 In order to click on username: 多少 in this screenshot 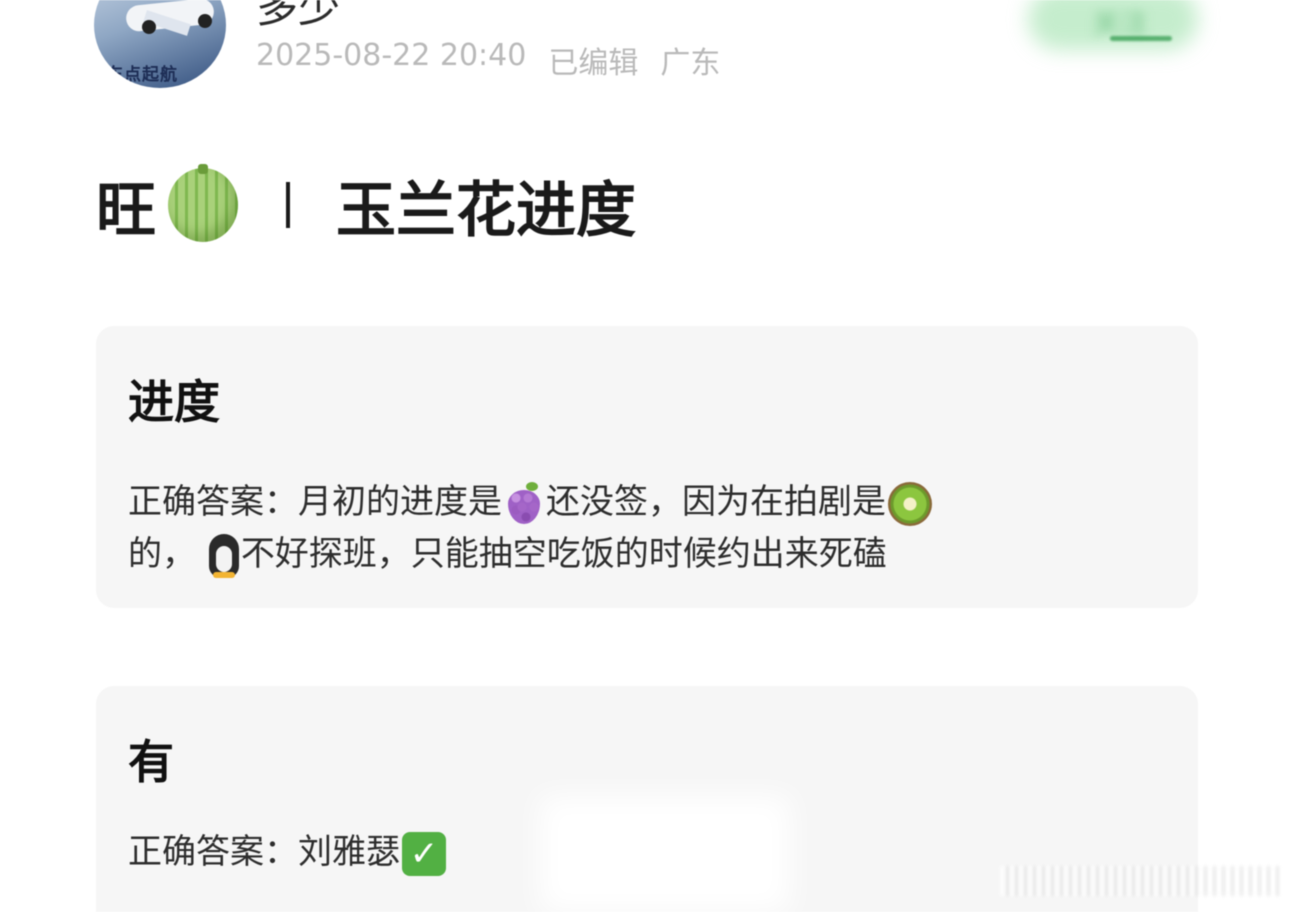, I will do `click(298, 17)`.